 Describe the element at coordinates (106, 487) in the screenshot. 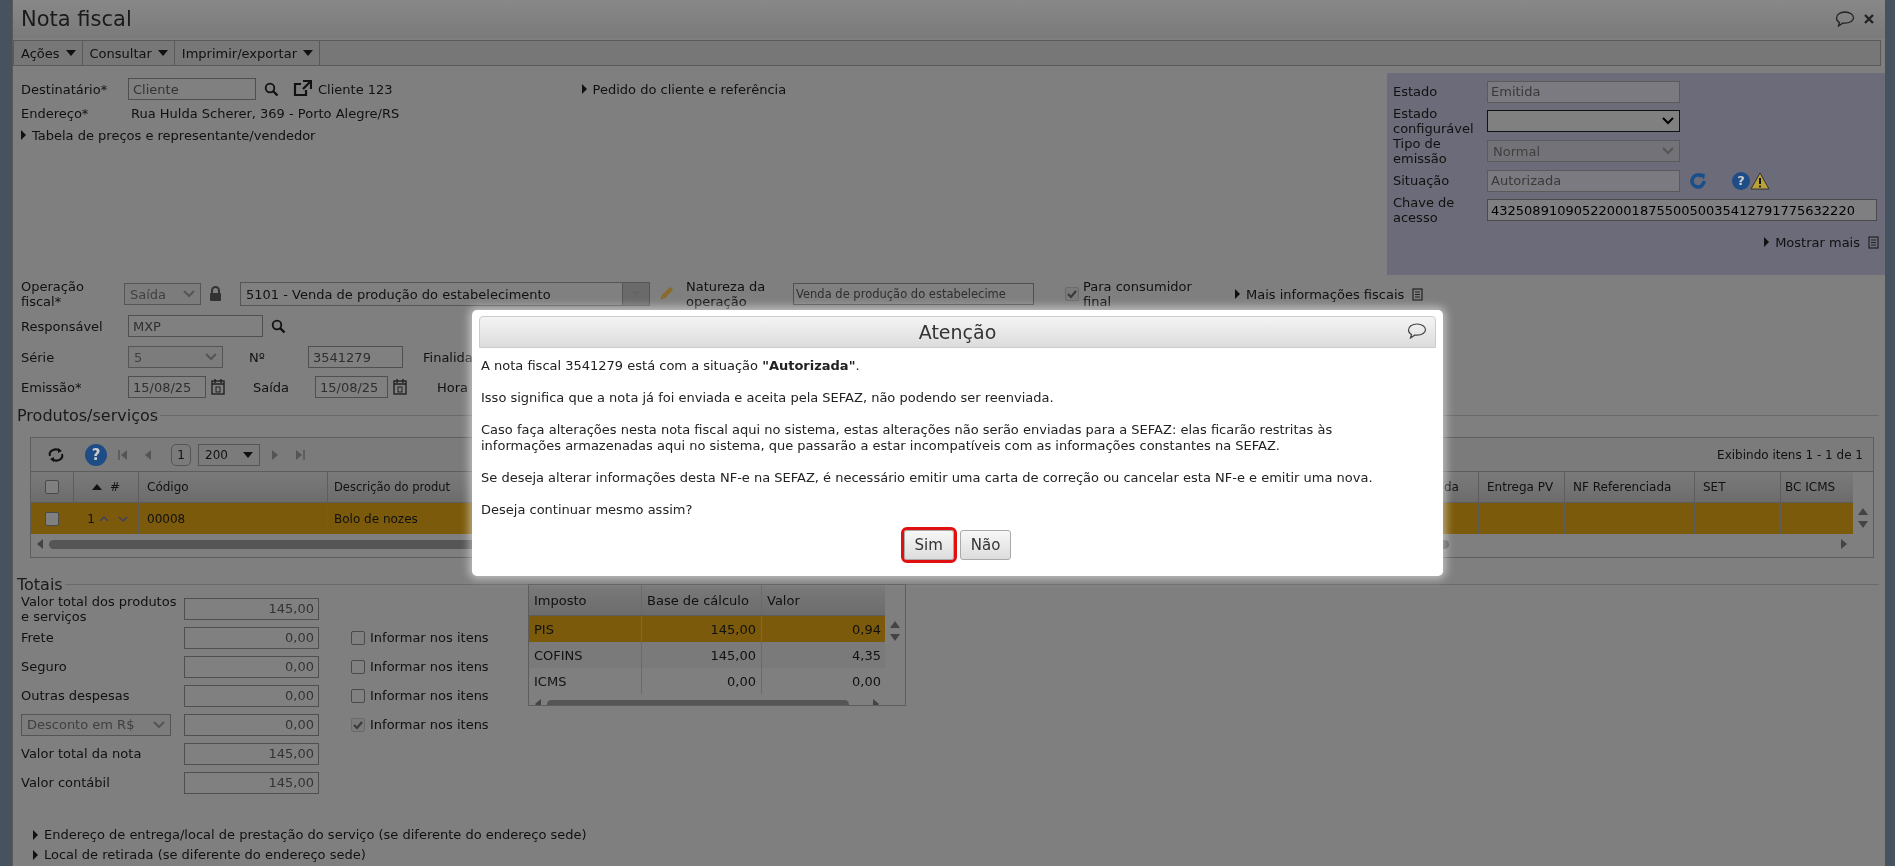

I see `column-header: #` at that location.